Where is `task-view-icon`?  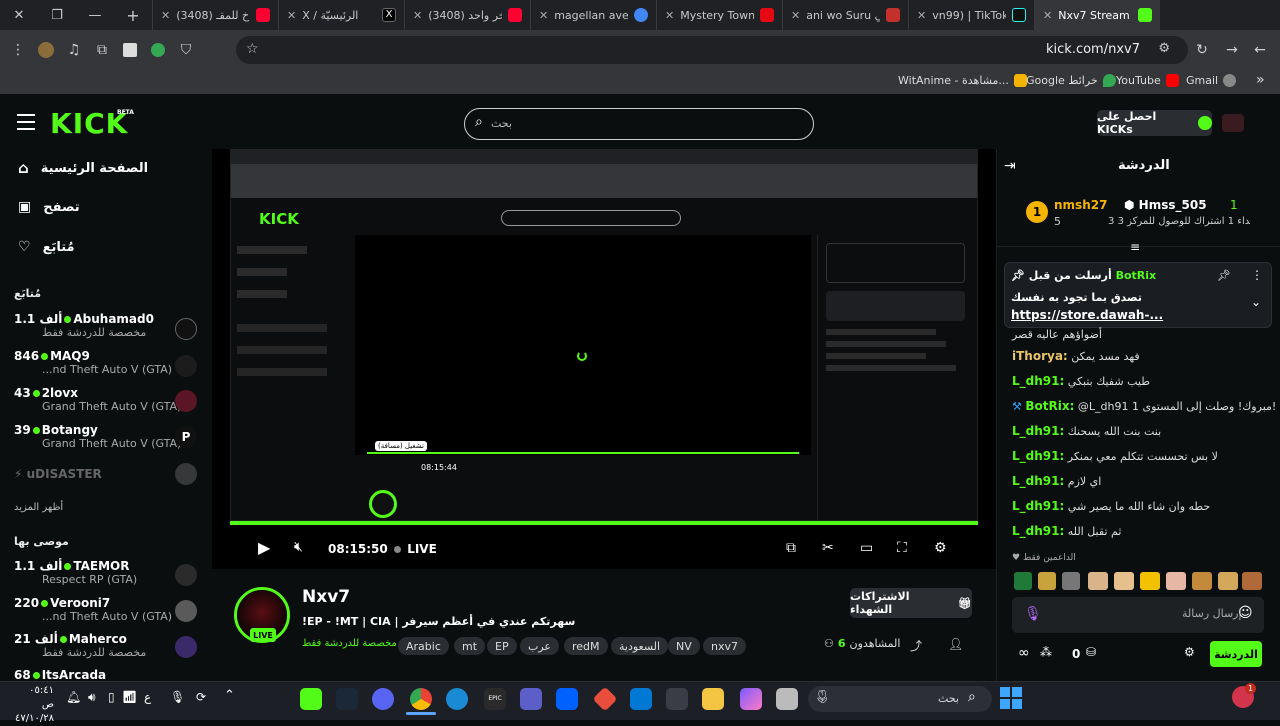
task-view-icon is located at coordinates (787, 699).